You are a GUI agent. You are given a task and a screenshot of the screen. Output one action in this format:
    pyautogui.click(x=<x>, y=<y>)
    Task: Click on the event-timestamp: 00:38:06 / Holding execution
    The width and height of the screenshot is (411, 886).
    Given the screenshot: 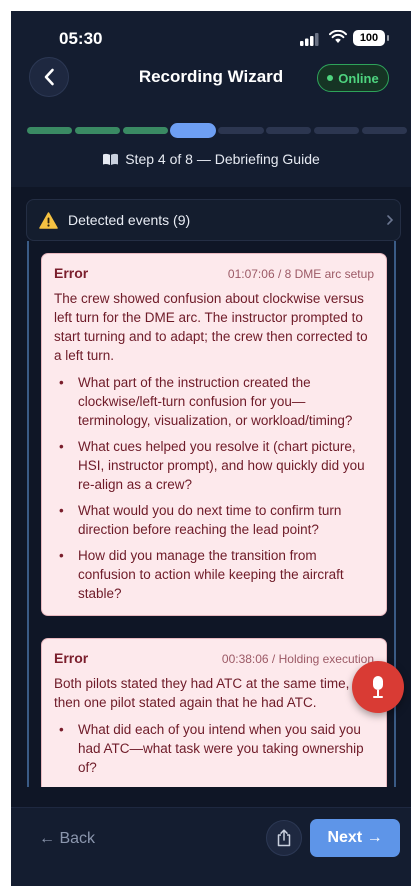 What is the action you would take?
    pyautogui.click(x=297, y=659)
    